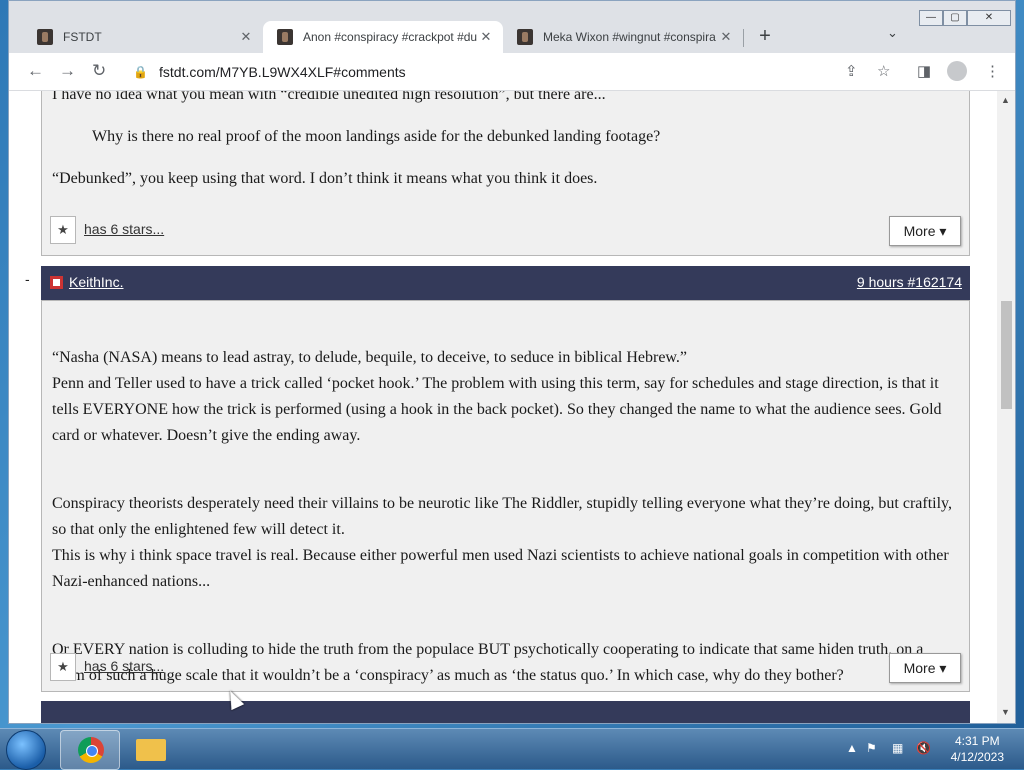  Describe the element at coordinates (390, 37) in the screenshot. I see `tab-title: Anon #conspiracy #crackpot #du` at that location.